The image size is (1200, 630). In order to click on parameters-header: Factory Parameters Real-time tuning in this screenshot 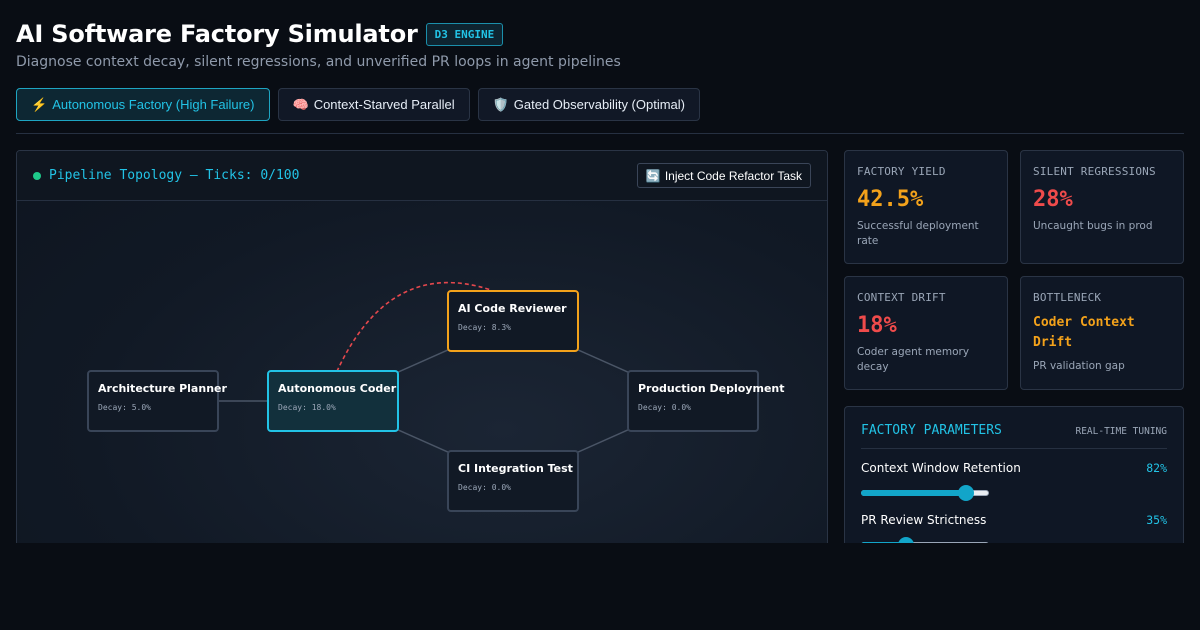, I will do `click(1014, 436)`.